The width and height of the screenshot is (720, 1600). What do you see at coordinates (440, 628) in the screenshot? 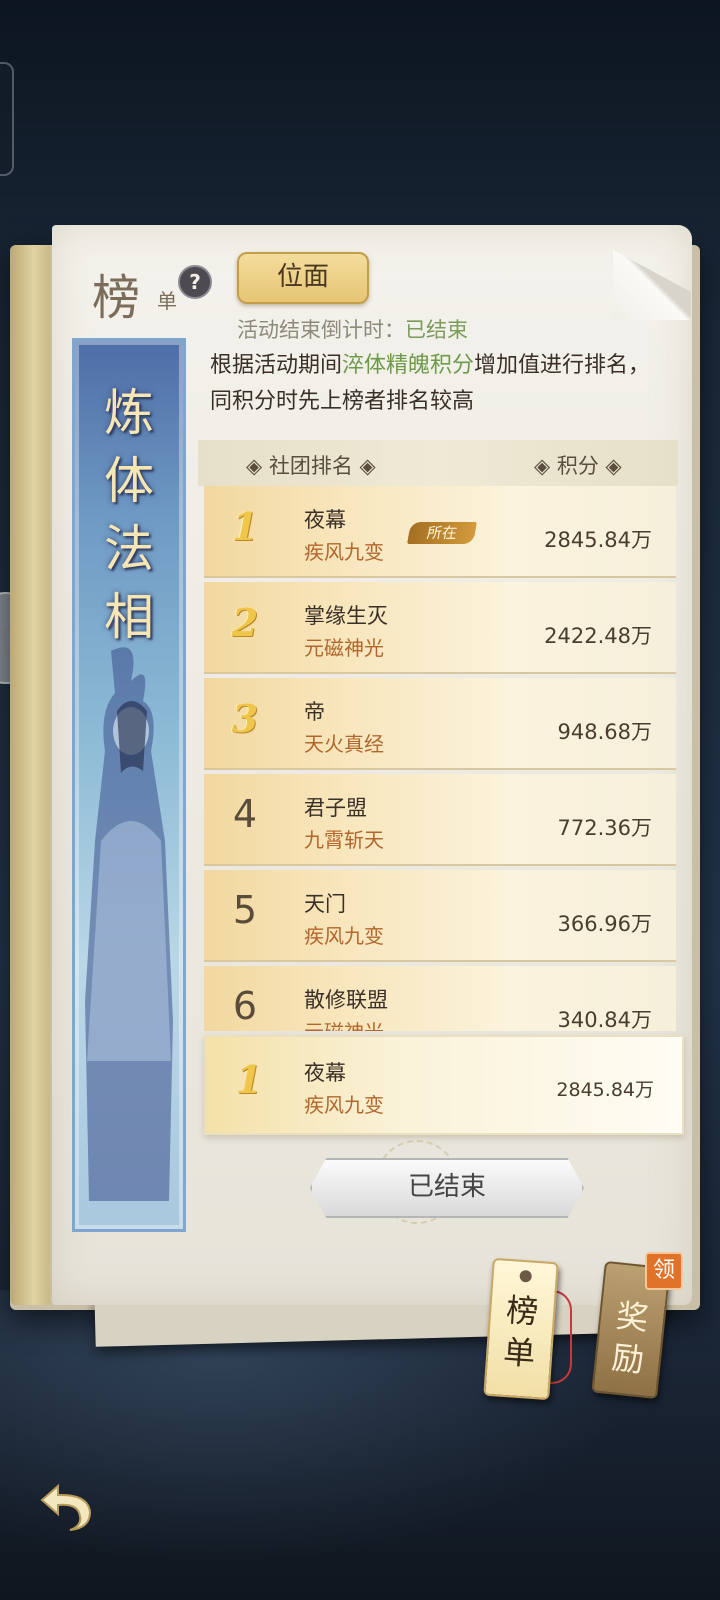
I see `table-row: 2 掌缘生灭 元磁神光 2422.48万` at bounding box center [440, 628].